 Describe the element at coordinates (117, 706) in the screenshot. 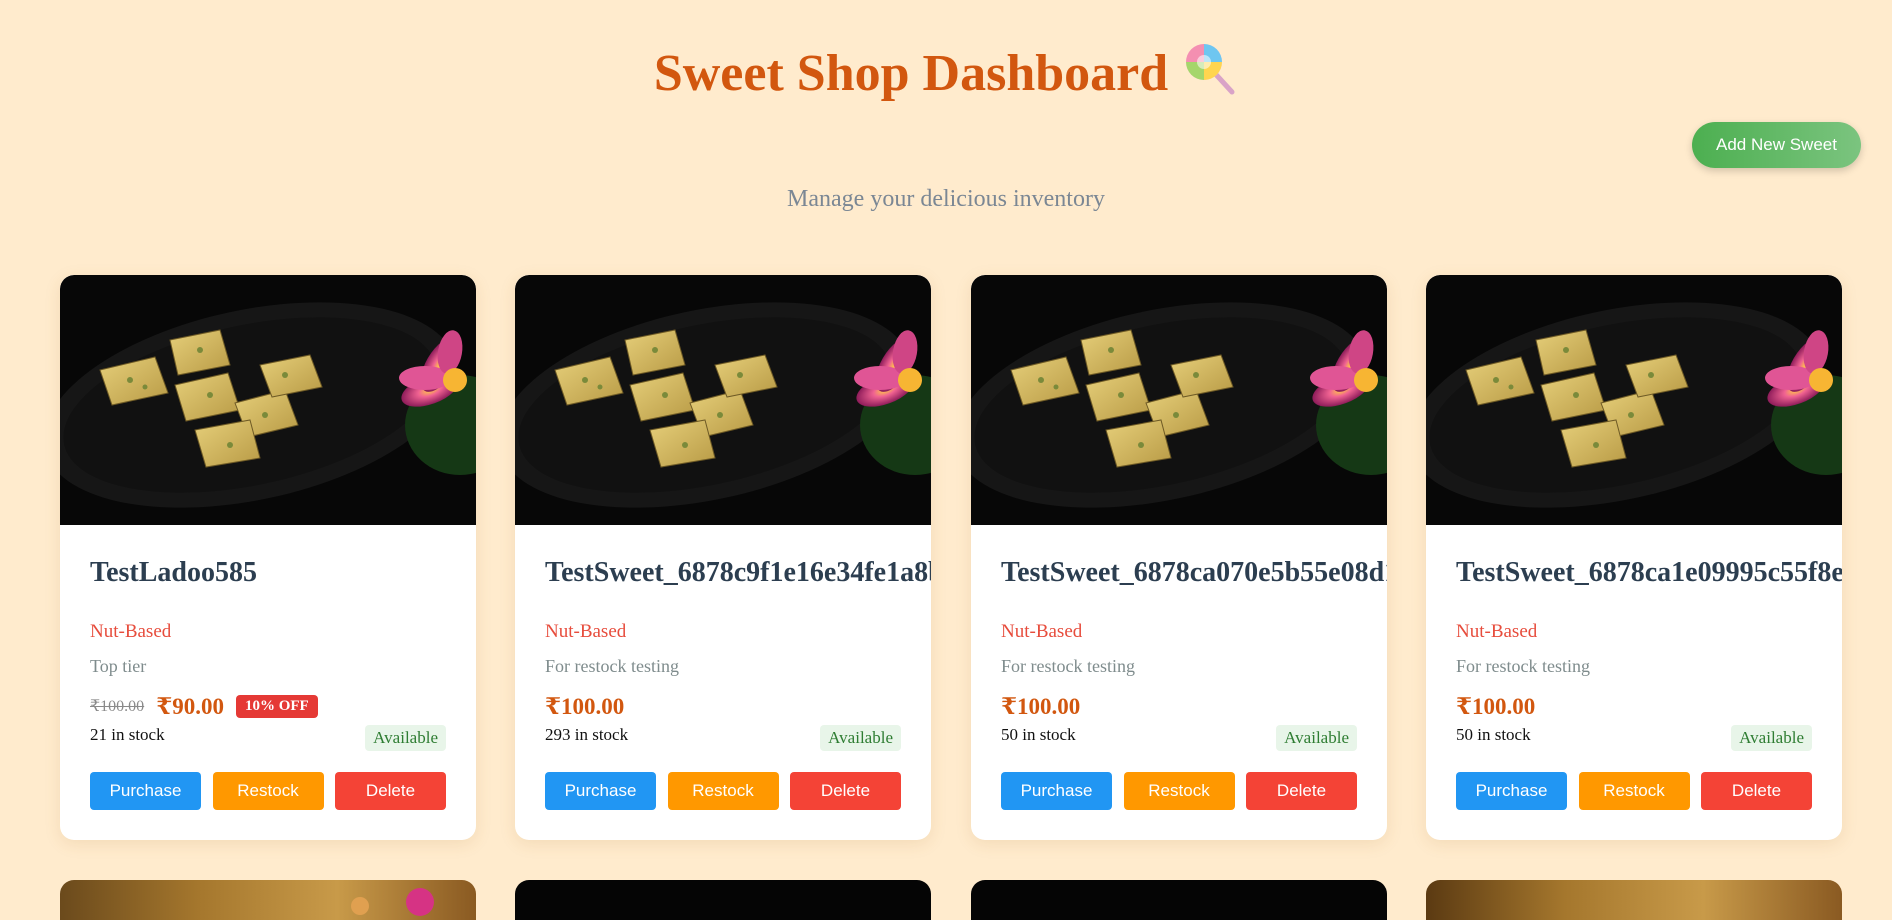

I see `original-price: ₹100.00` at that location.